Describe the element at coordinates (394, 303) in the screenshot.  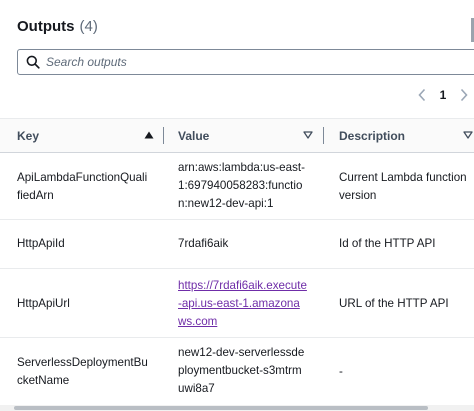
I see `output-description: URL of the HTTP API` at that location.